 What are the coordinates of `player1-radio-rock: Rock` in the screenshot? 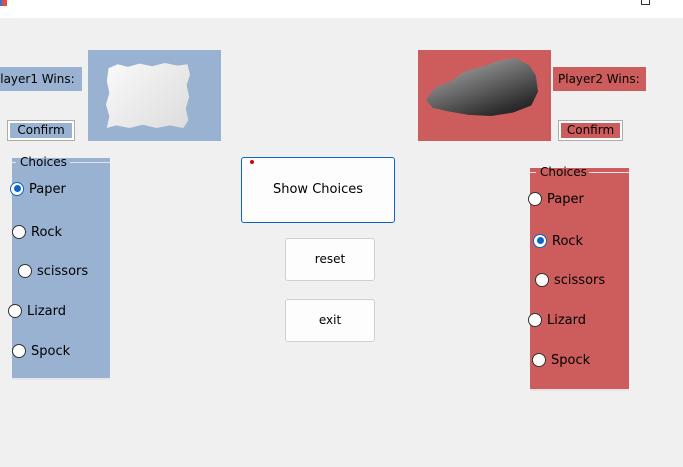 It's located at (37, 233).